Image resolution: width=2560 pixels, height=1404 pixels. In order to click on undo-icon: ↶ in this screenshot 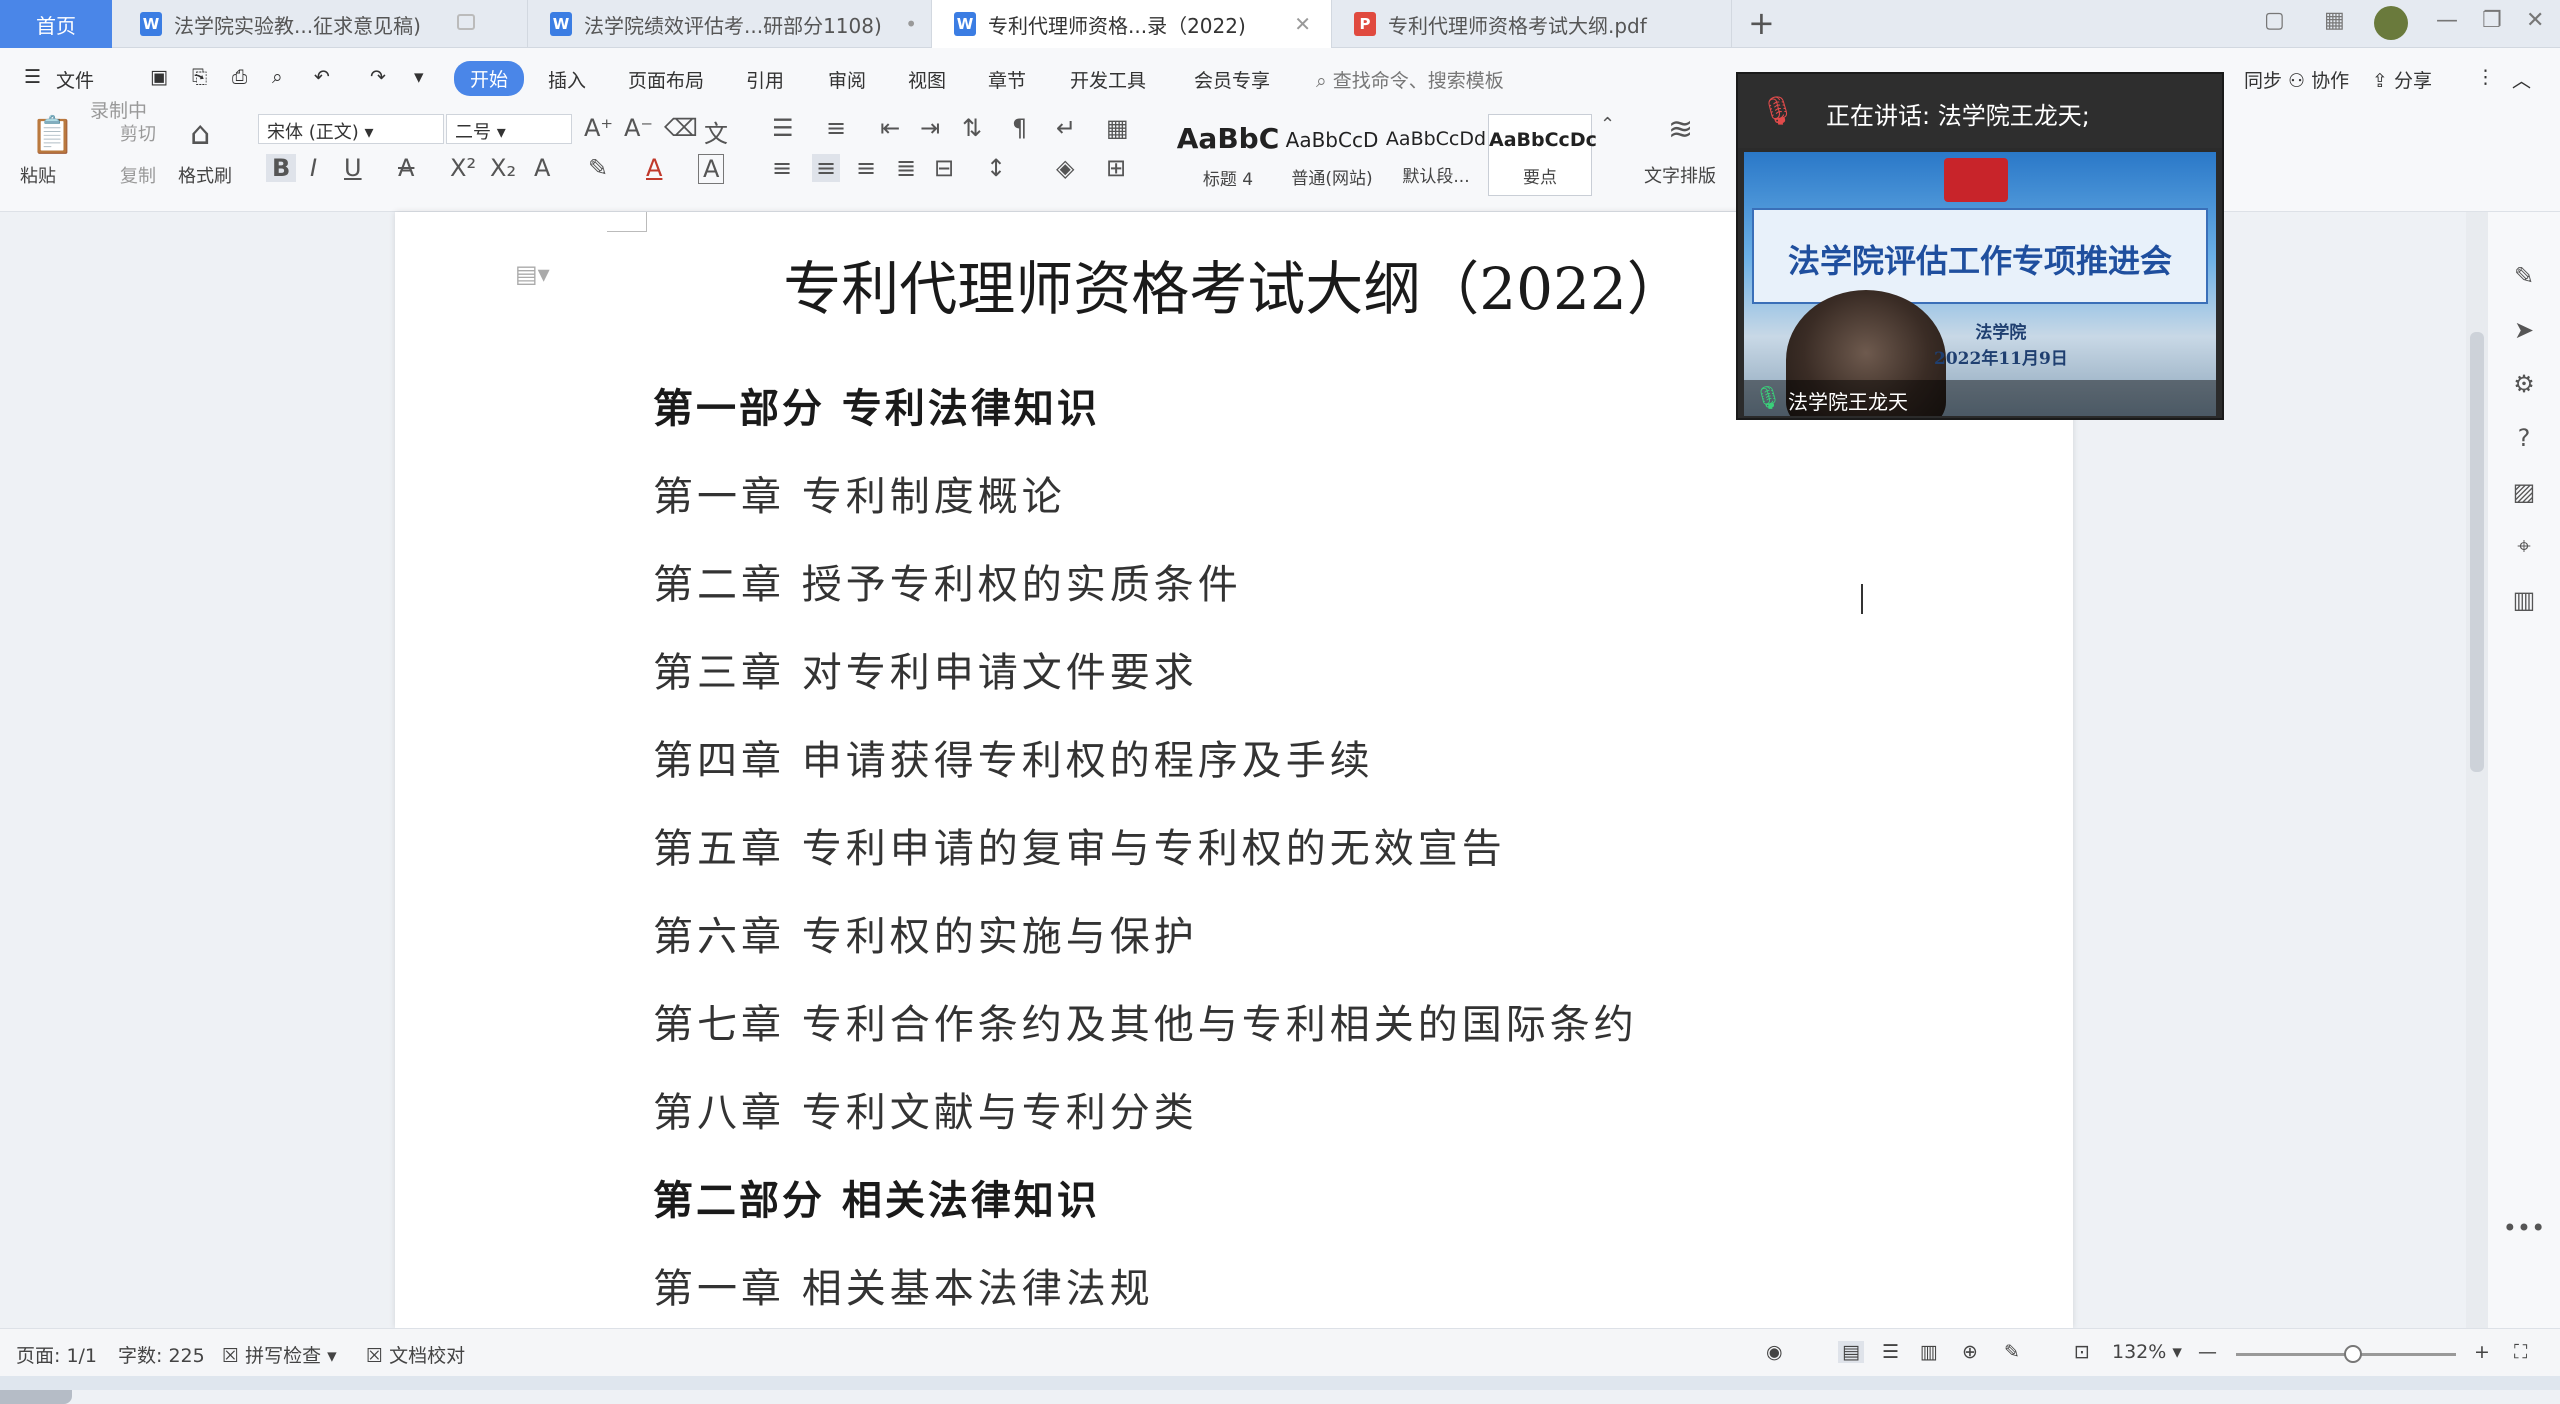, I will do `click(322, 77)`.